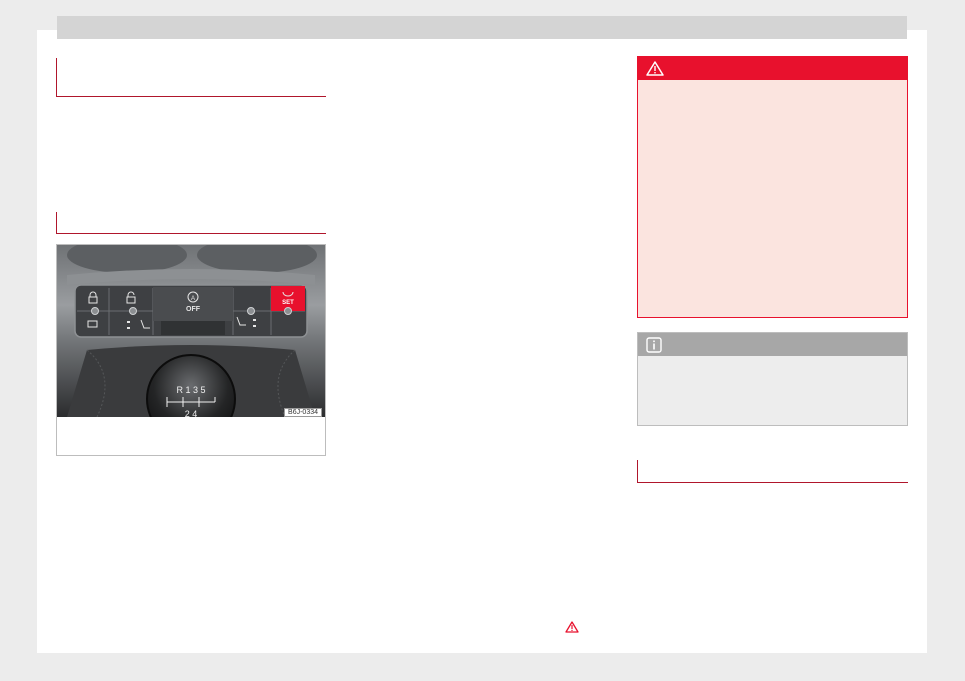 This screenshot has width=965, height=681. I want to click on header-bar, so click(482, 27).